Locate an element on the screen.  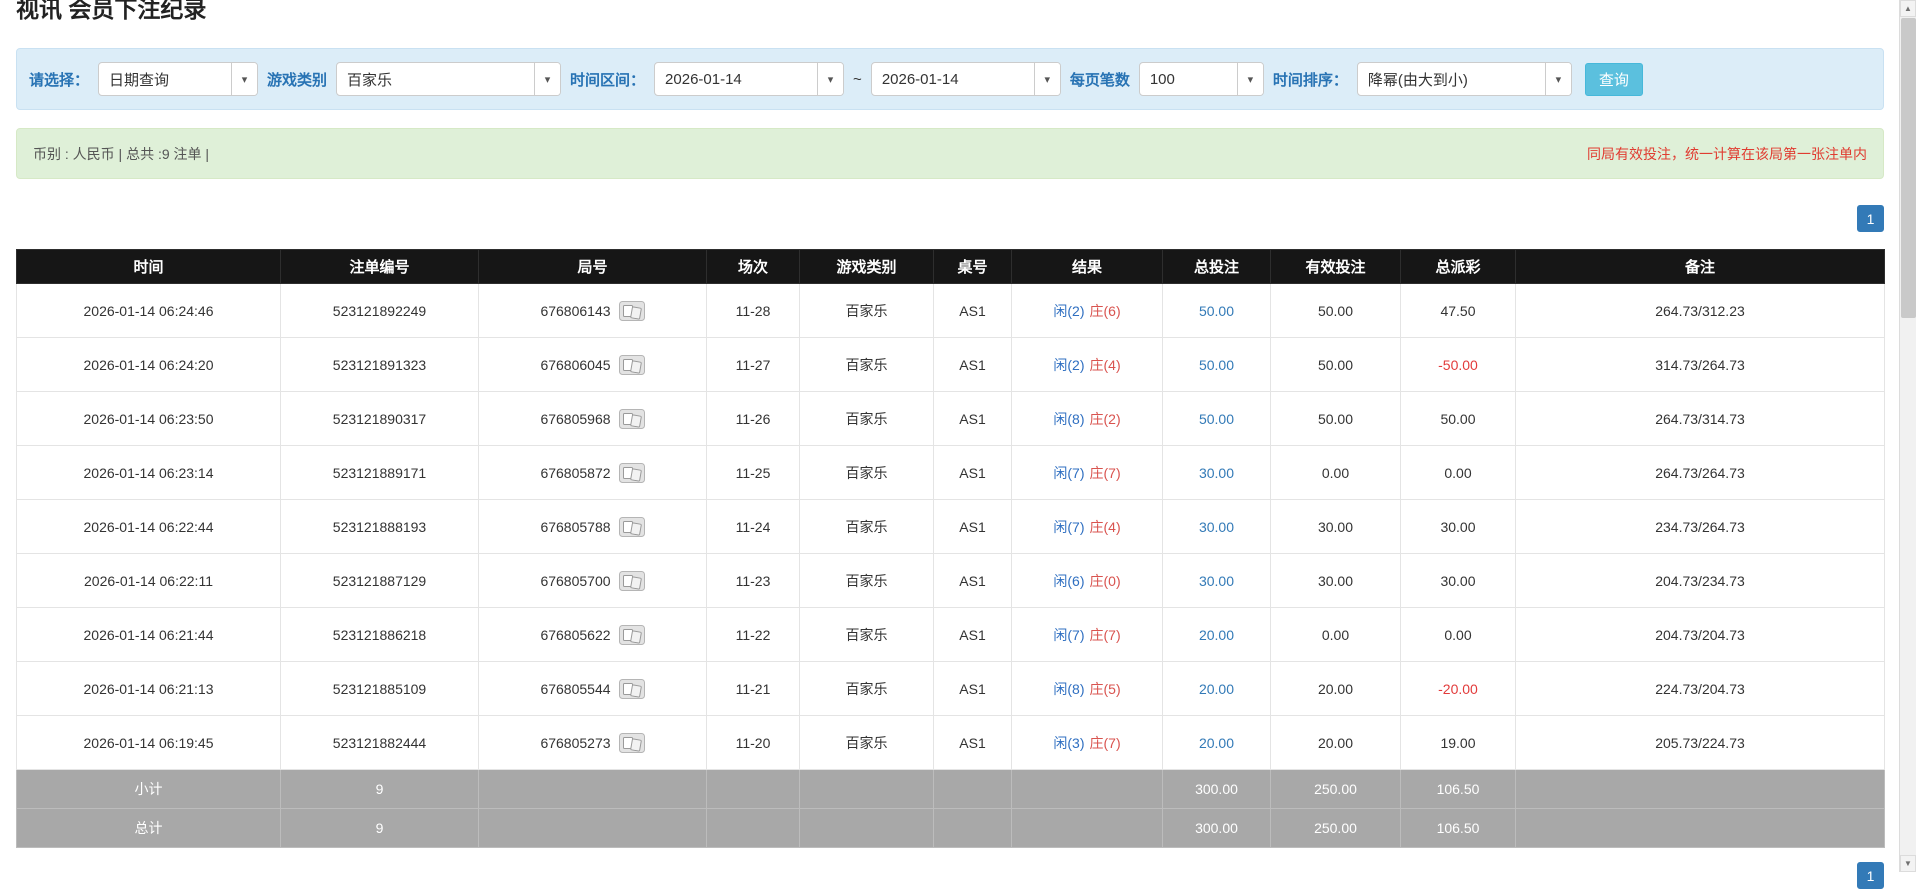
sort-select: 降幂(由大到小) ▾ is located at coordinates (1464, 79).